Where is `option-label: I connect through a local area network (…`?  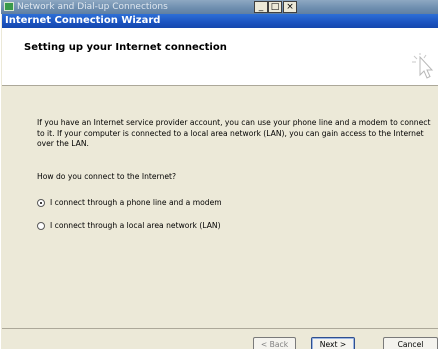 option-label: I connect through a local area network (… is located at coordinates (135, 226).